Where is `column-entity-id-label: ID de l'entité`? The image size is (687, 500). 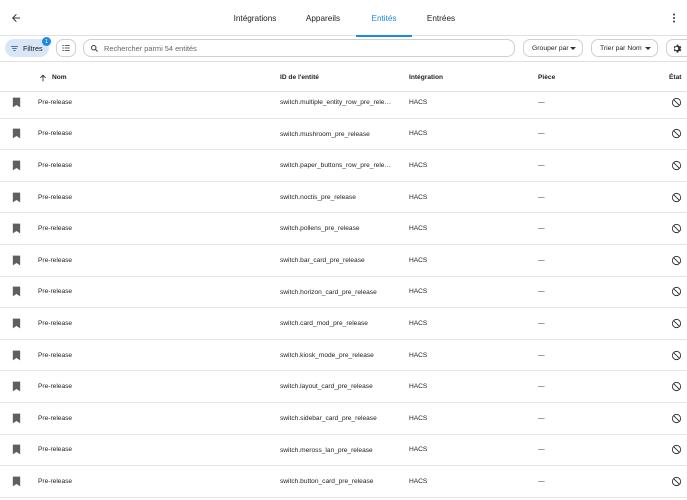
column-entity-id-label: ID de l'entité is located at coordinates (299, 77).